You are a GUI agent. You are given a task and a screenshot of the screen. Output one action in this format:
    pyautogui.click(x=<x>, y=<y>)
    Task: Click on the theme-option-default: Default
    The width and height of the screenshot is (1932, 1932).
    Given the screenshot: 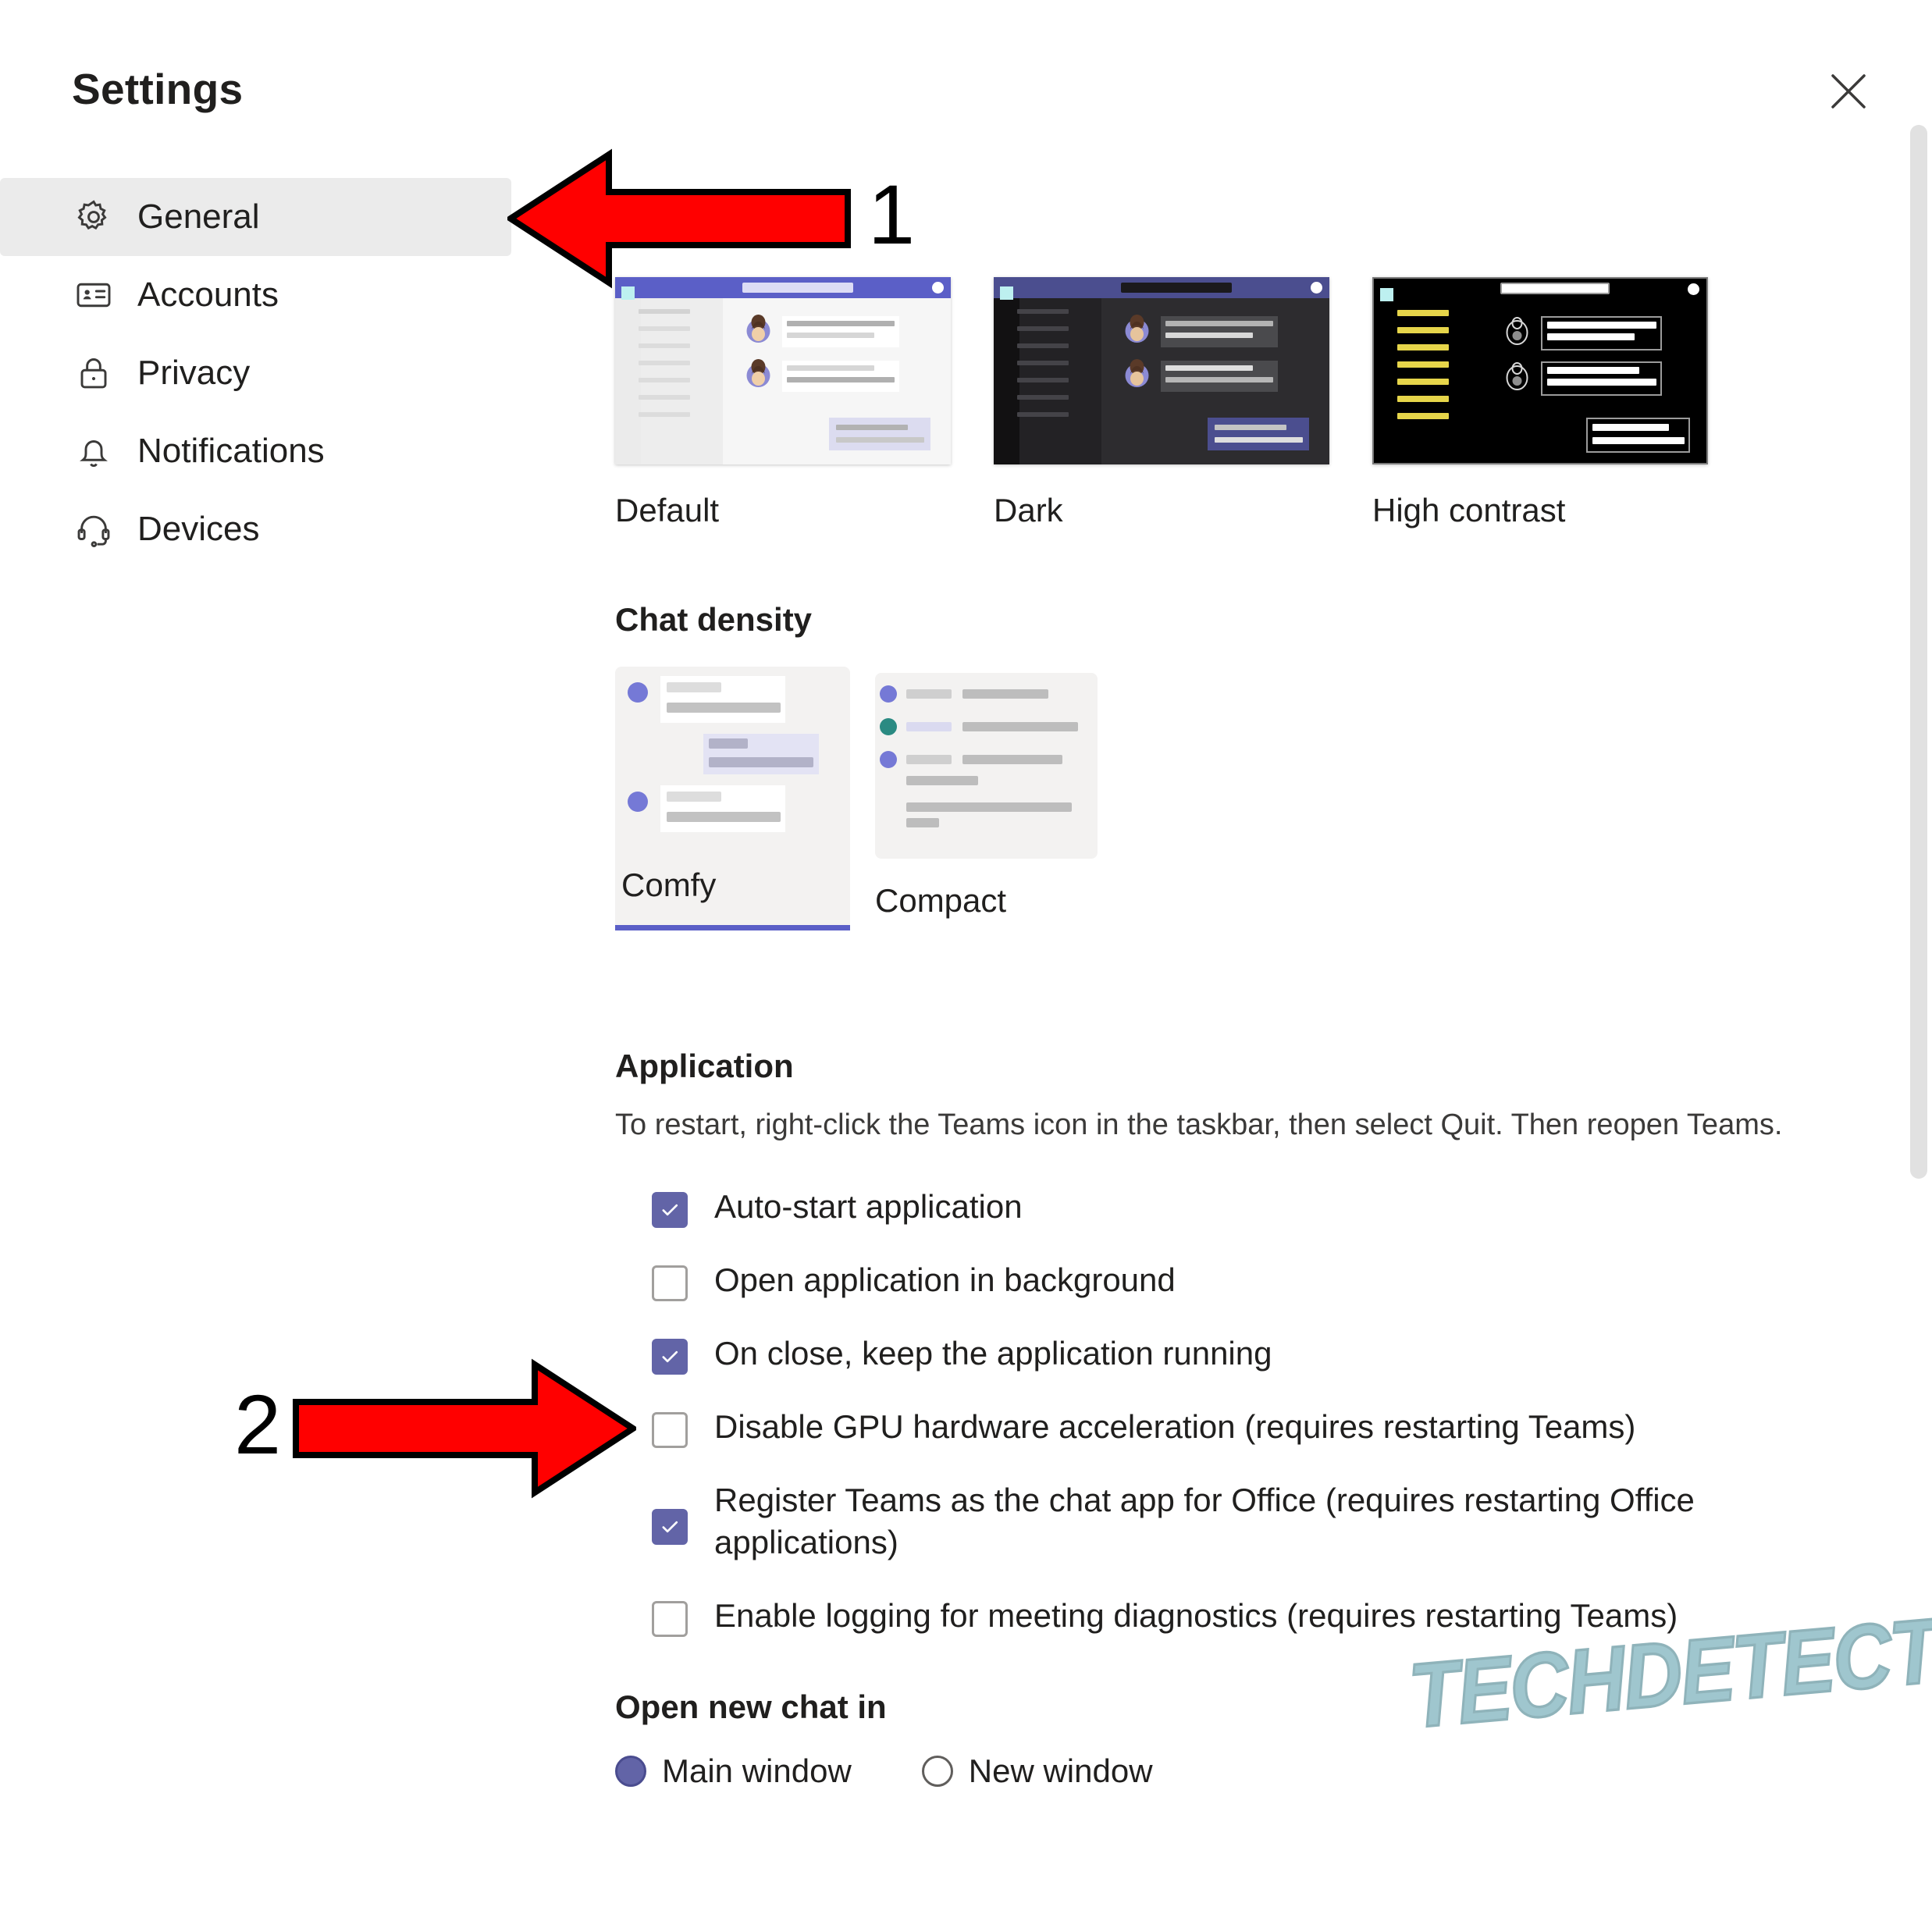 What is the action you would take?
    pyautogui.click(x=783, y=403)
    